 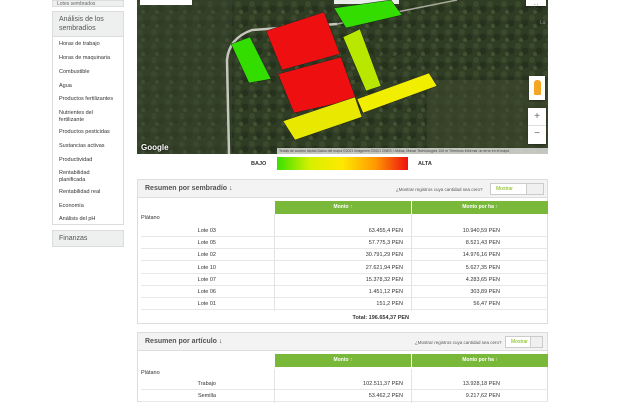 I want to click on sidebar-item-sustancias-activas: Sustancias activas, so click(x=90, y=146).